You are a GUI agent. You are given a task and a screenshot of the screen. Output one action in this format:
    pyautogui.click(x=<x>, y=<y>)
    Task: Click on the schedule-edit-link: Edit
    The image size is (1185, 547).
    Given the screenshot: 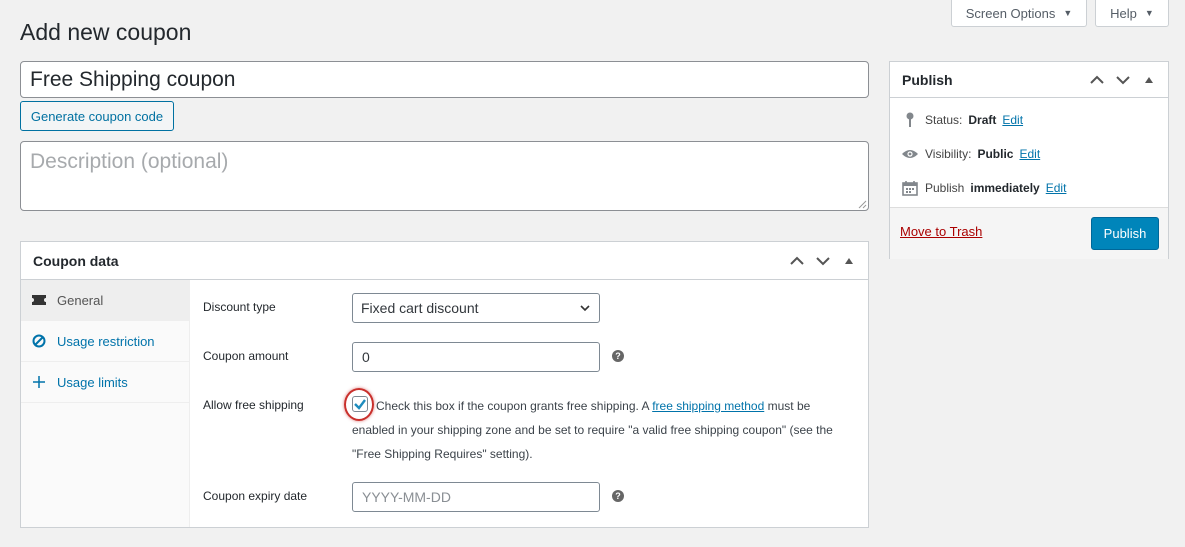 What is the action you would take?
    pyautogui.click(x=1056, y=188)
    